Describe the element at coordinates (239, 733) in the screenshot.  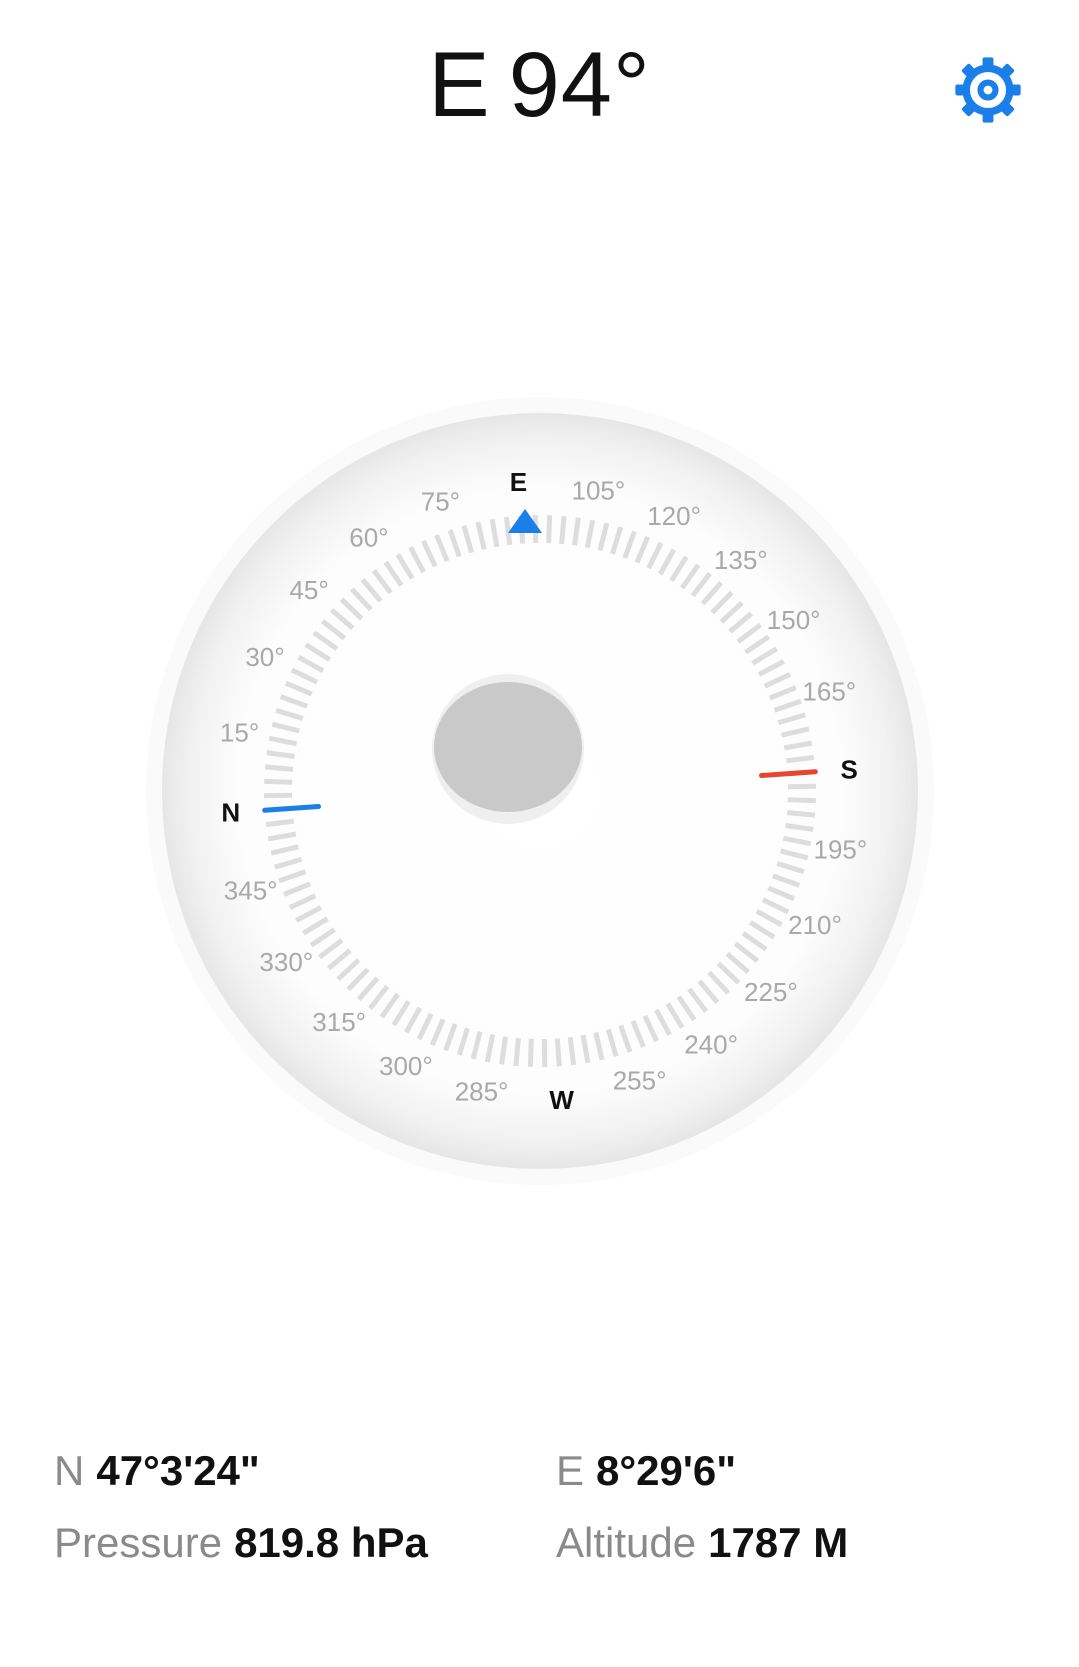
I see `degree-label: 15°` at that location.